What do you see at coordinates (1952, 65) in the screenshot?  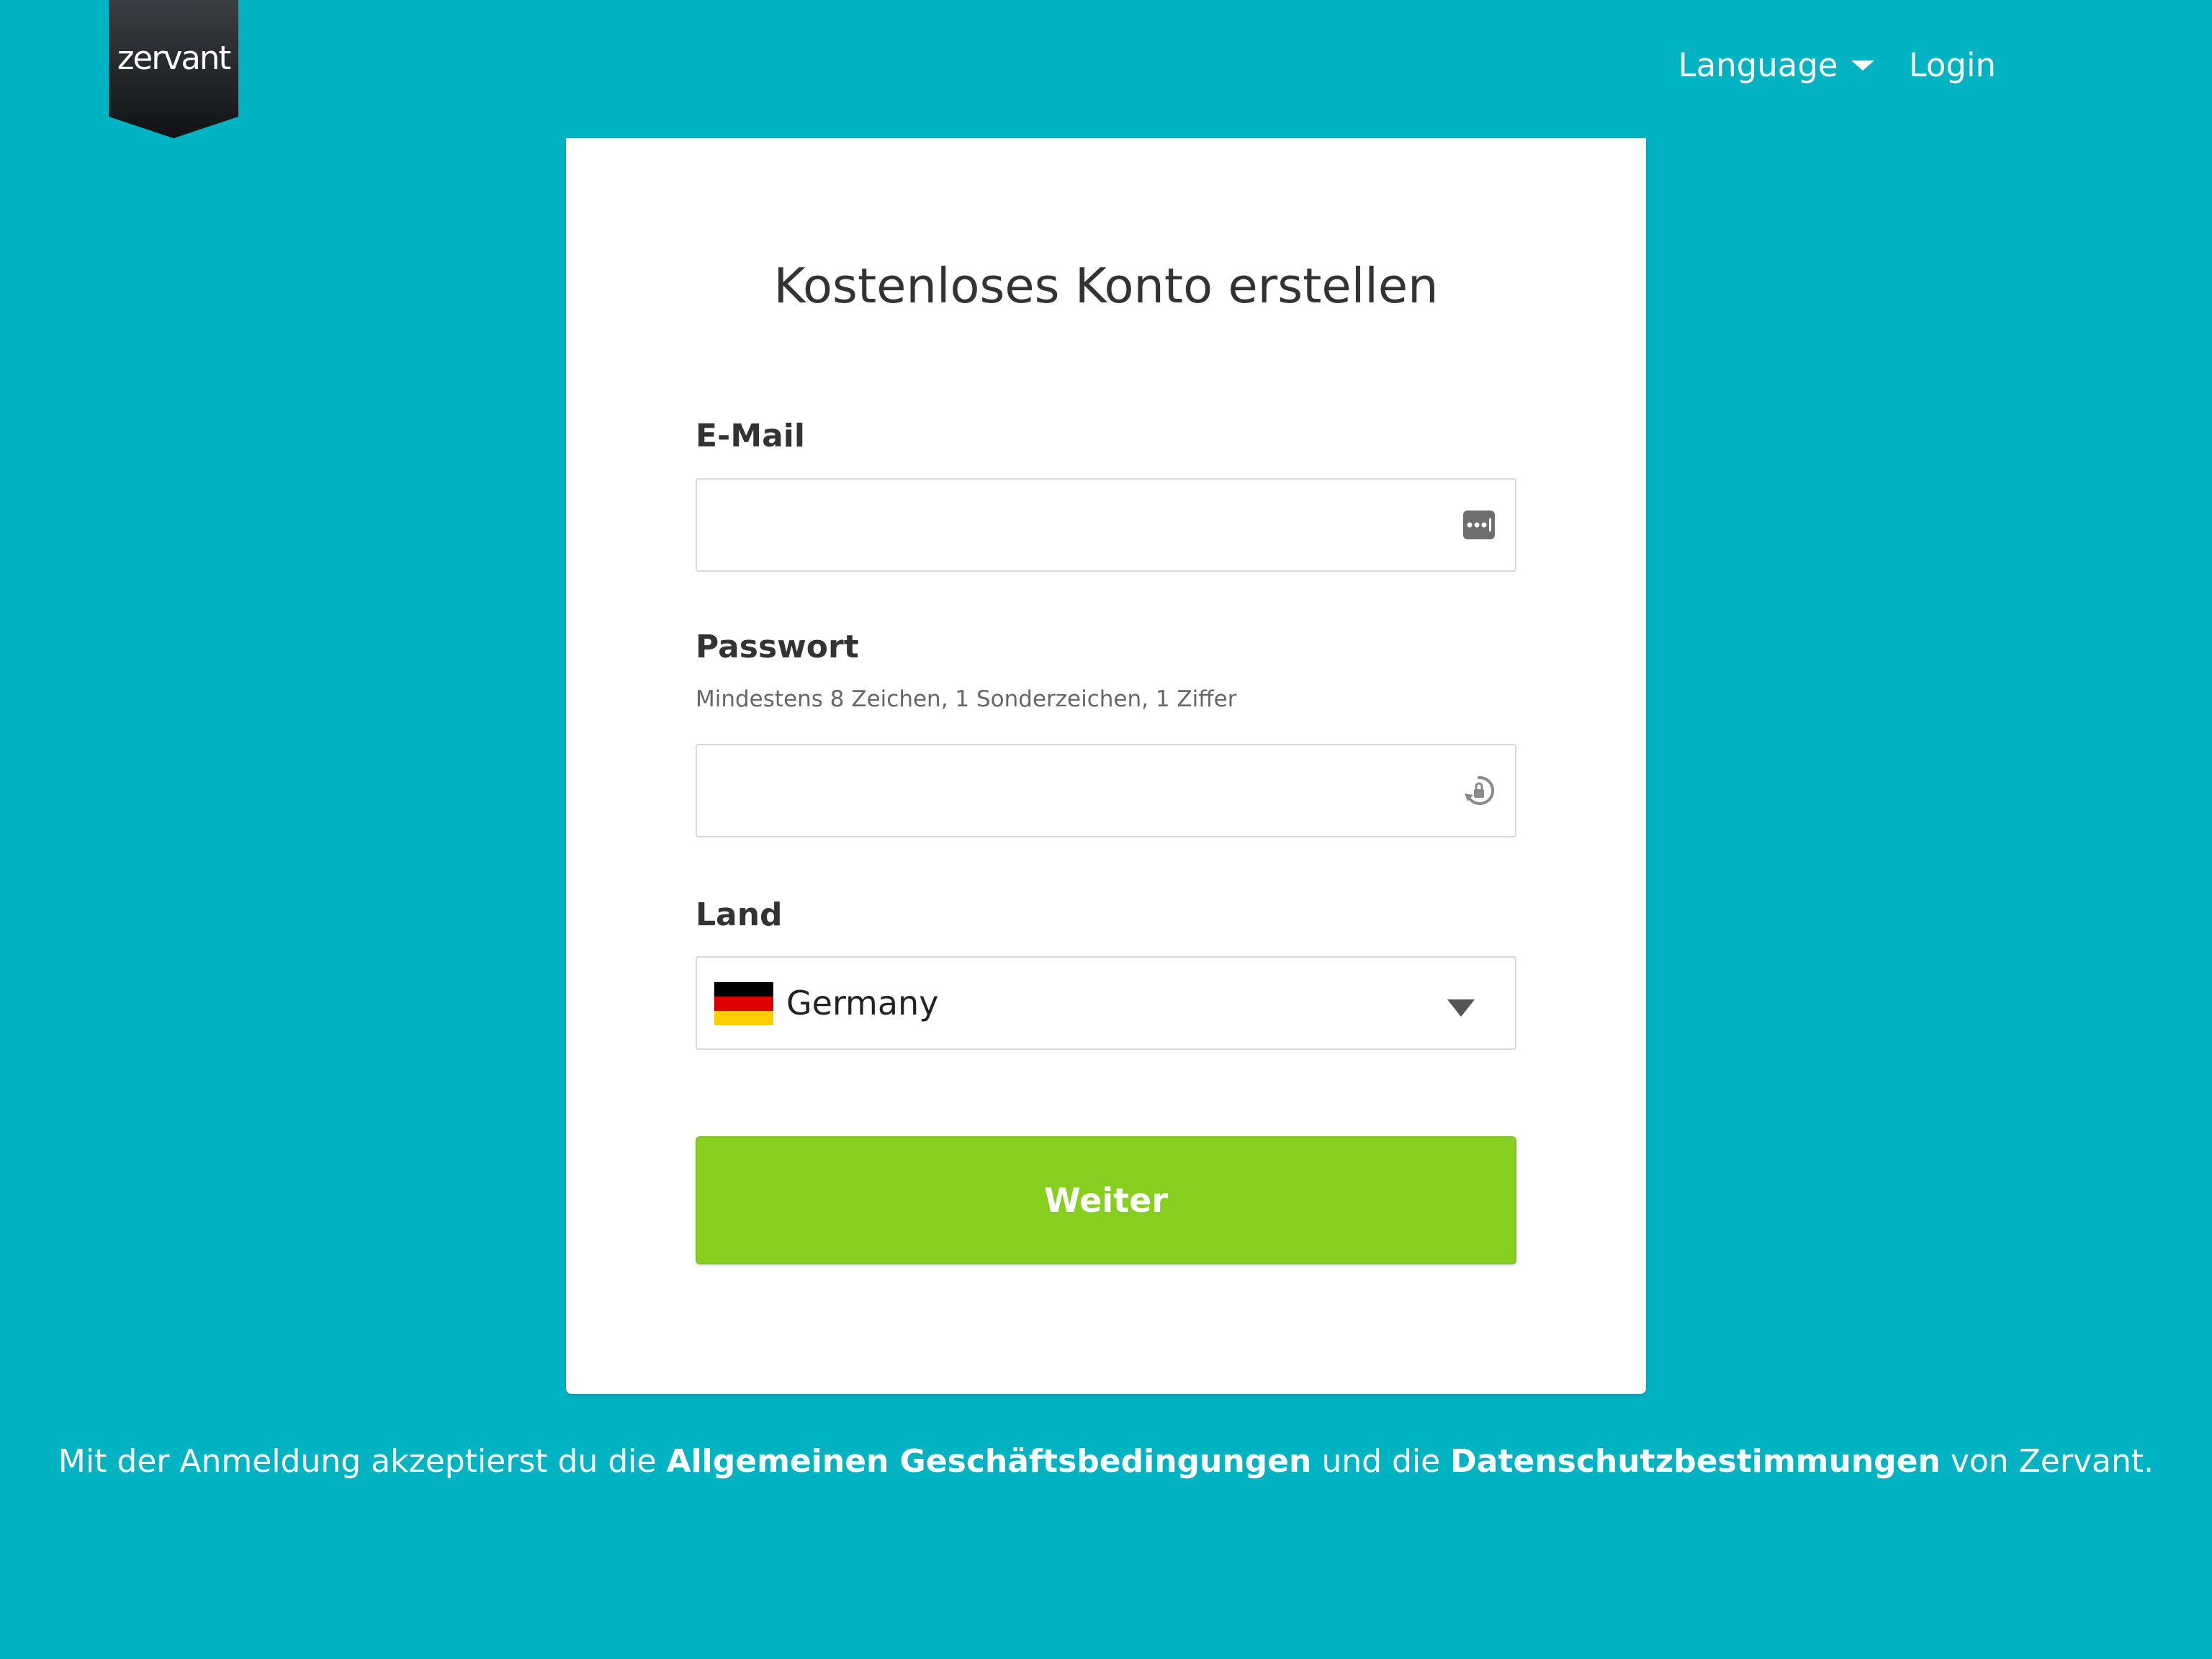 I see `login-link: Login` at bounding box center [1952, 65].